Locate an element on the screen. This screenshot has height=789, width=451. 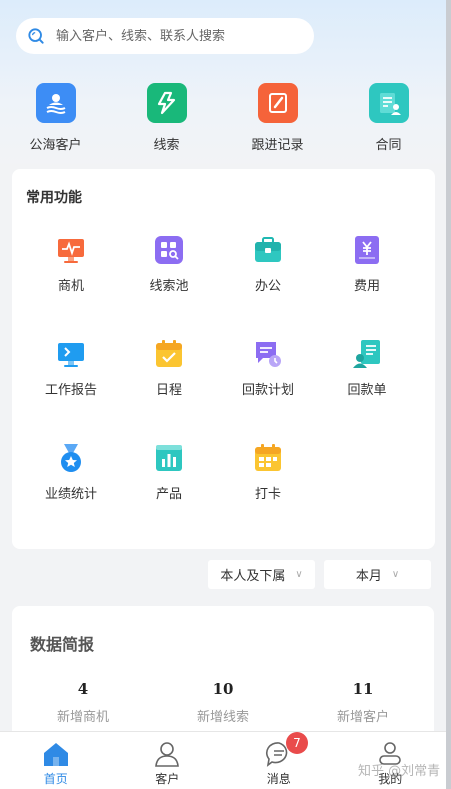
public-sea-customer-icon is located at coordinates (55, 103).